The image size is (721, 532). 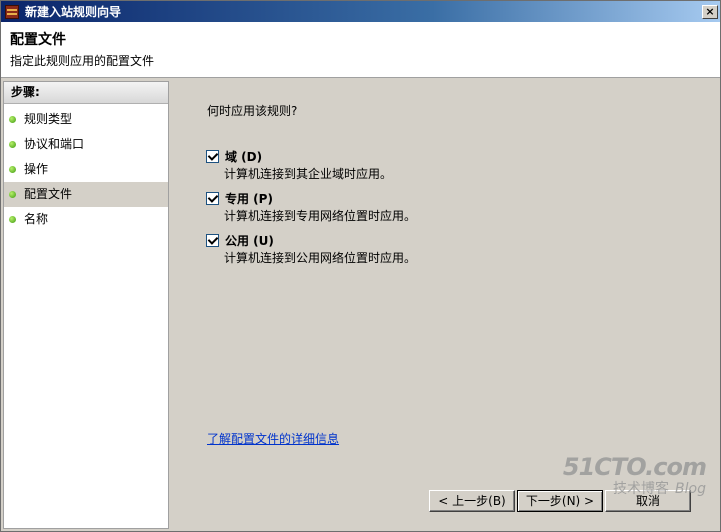 What do you see at coordinates (54, 144) in the screenshot?
I see `step-label: 协议和端口` at bounding box center [54, 144].